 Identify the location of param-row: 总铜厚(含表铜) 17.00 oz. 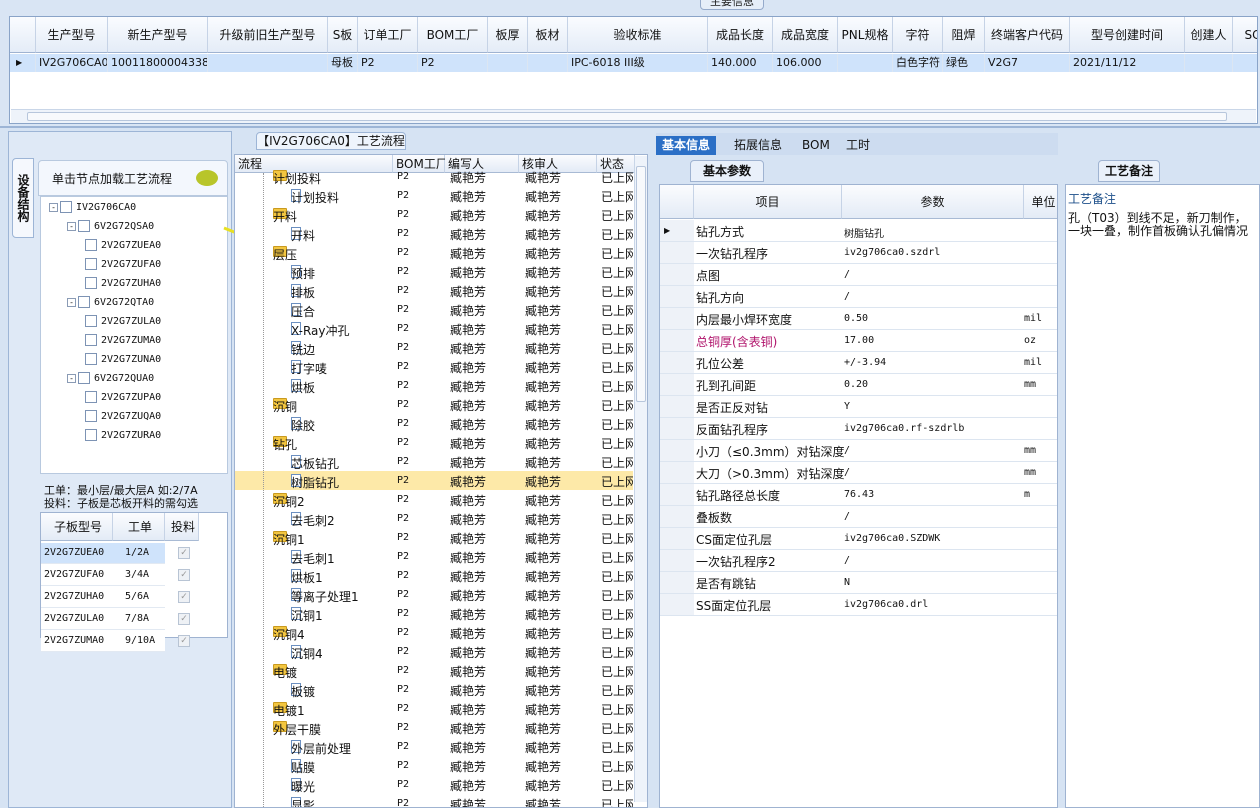
(858, 341).